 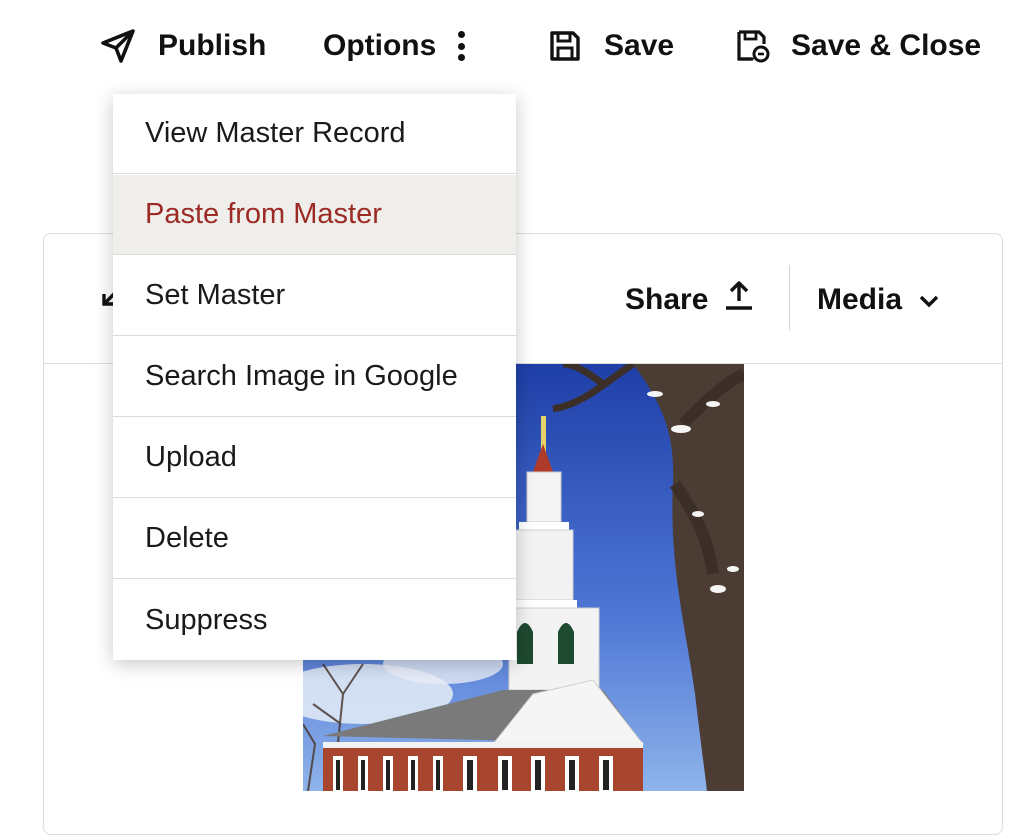 I want to click on save-label: Save, so click(x=639, y=45).